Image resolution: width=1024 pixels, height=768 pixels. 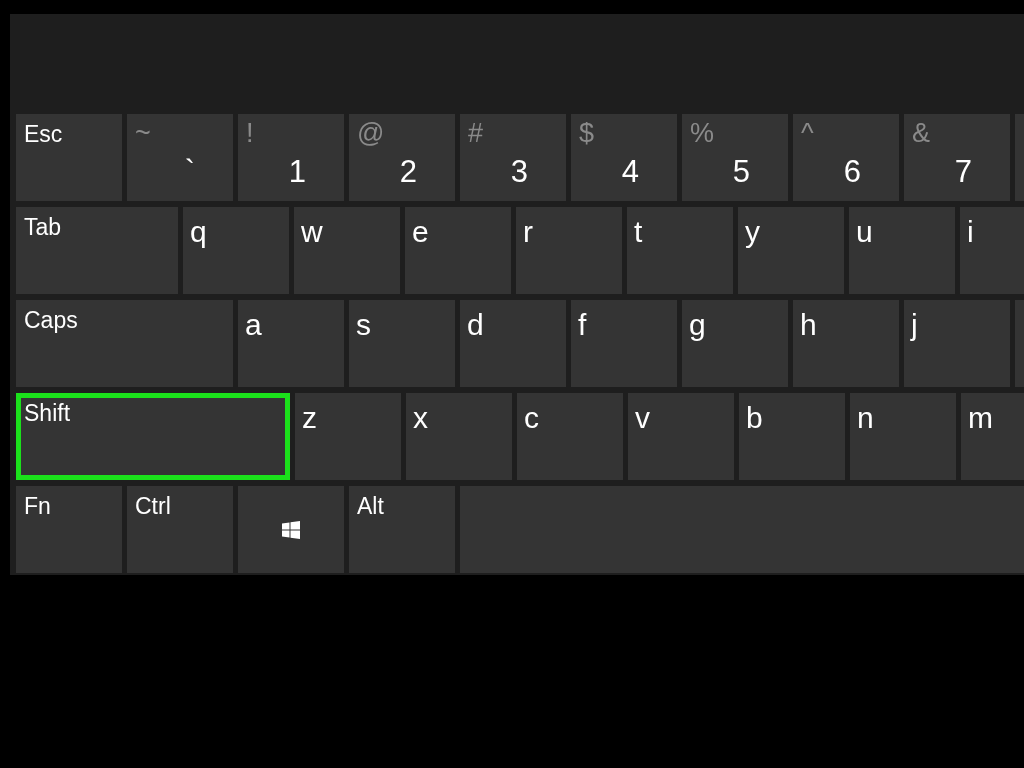 I want to click on shift-symbol: @, so click(x=371, y=133).